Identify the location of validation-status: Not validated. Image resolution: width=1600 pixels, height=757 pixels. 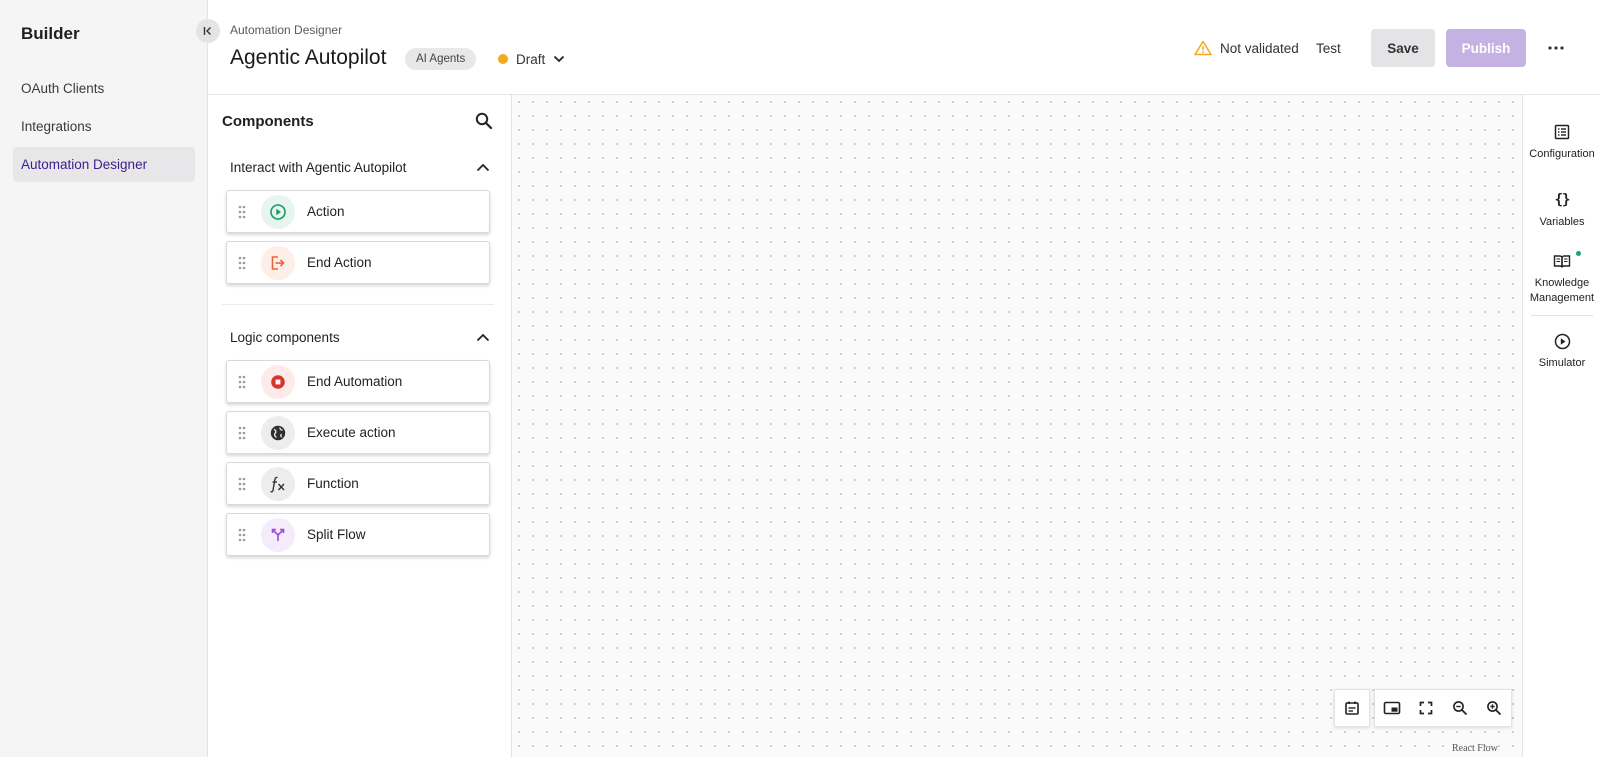
(1246, 48).